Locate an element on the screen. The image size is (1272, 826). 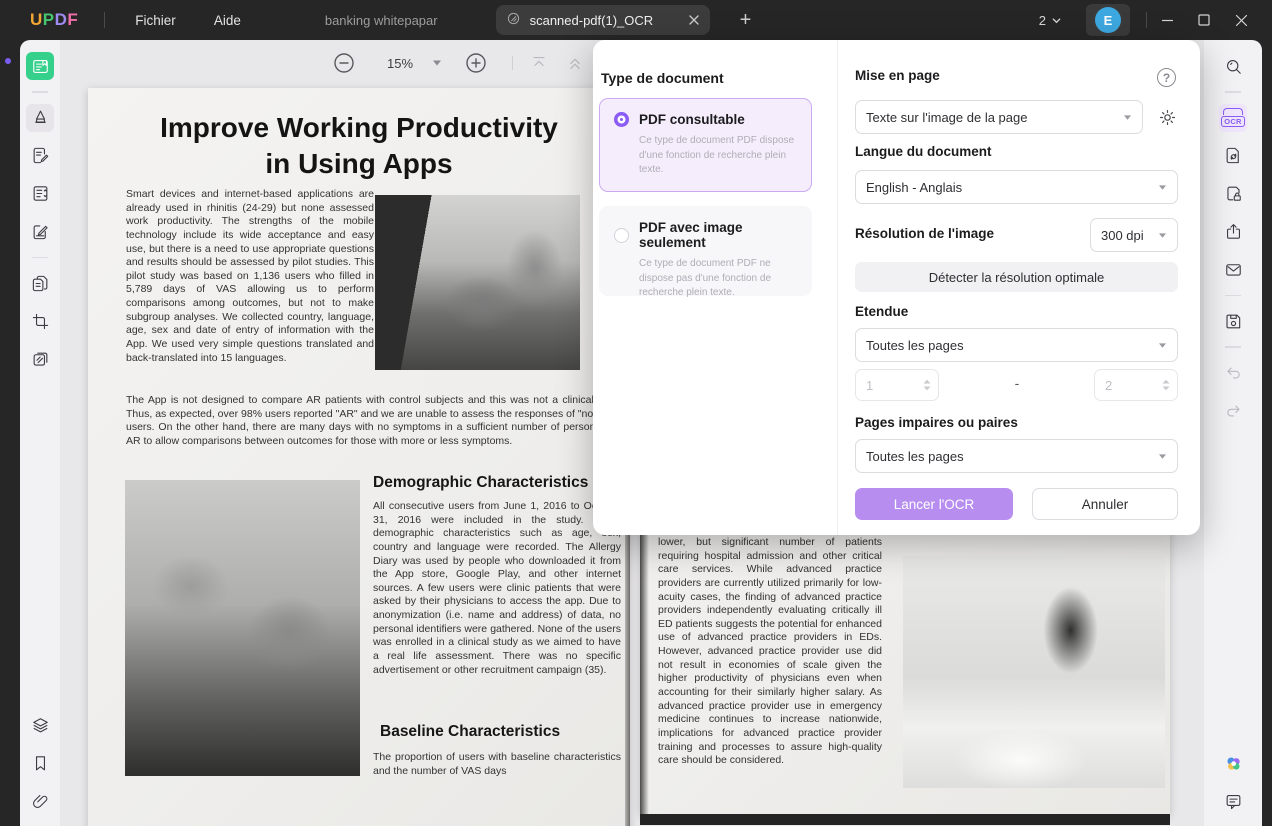
crop-pages-icon is located at coordinates (40, 321).